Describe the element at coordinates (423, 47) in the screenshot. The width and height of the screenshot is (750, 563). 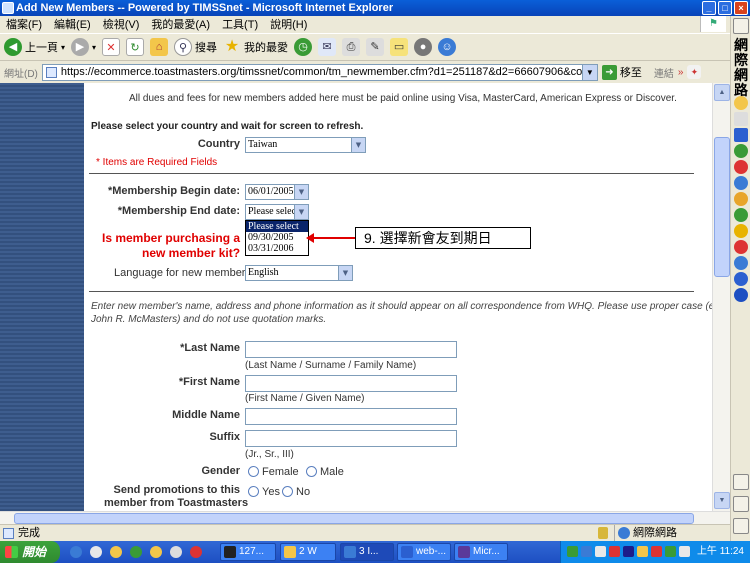
I see `discuss-icon: ●` at that location.